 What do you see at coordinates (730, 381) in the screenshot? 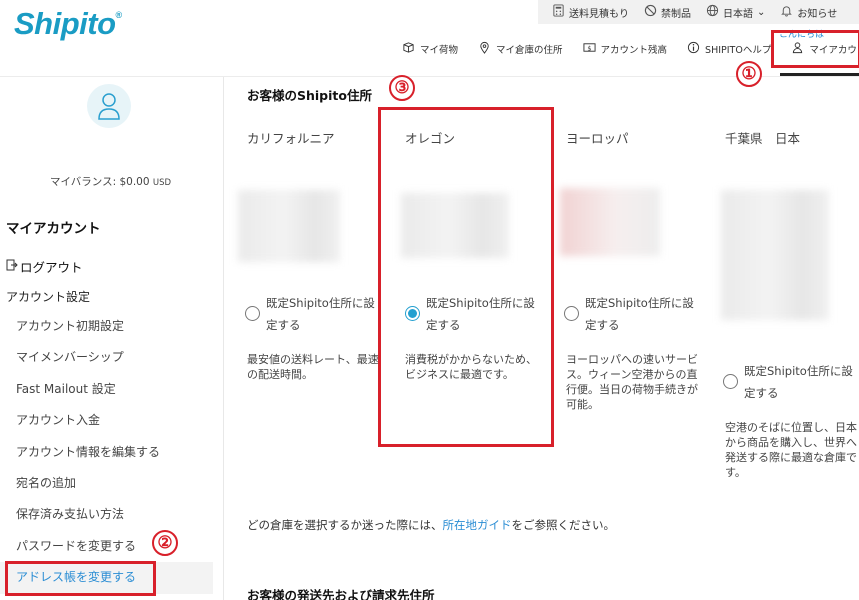
I see `radio-japan` at bounding box center [730, 381].